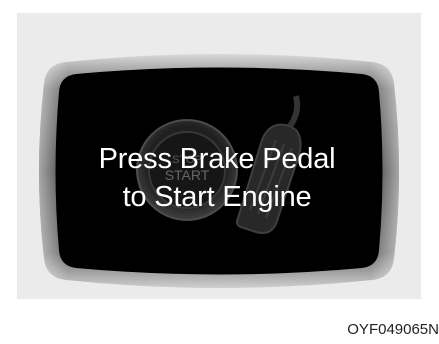 This screenshot has width=439, height=344. What do you see at coordinates (217, 197) in the screenshot?
I see `message-line-2: to Start Engine` at bounding box center [217, 197].